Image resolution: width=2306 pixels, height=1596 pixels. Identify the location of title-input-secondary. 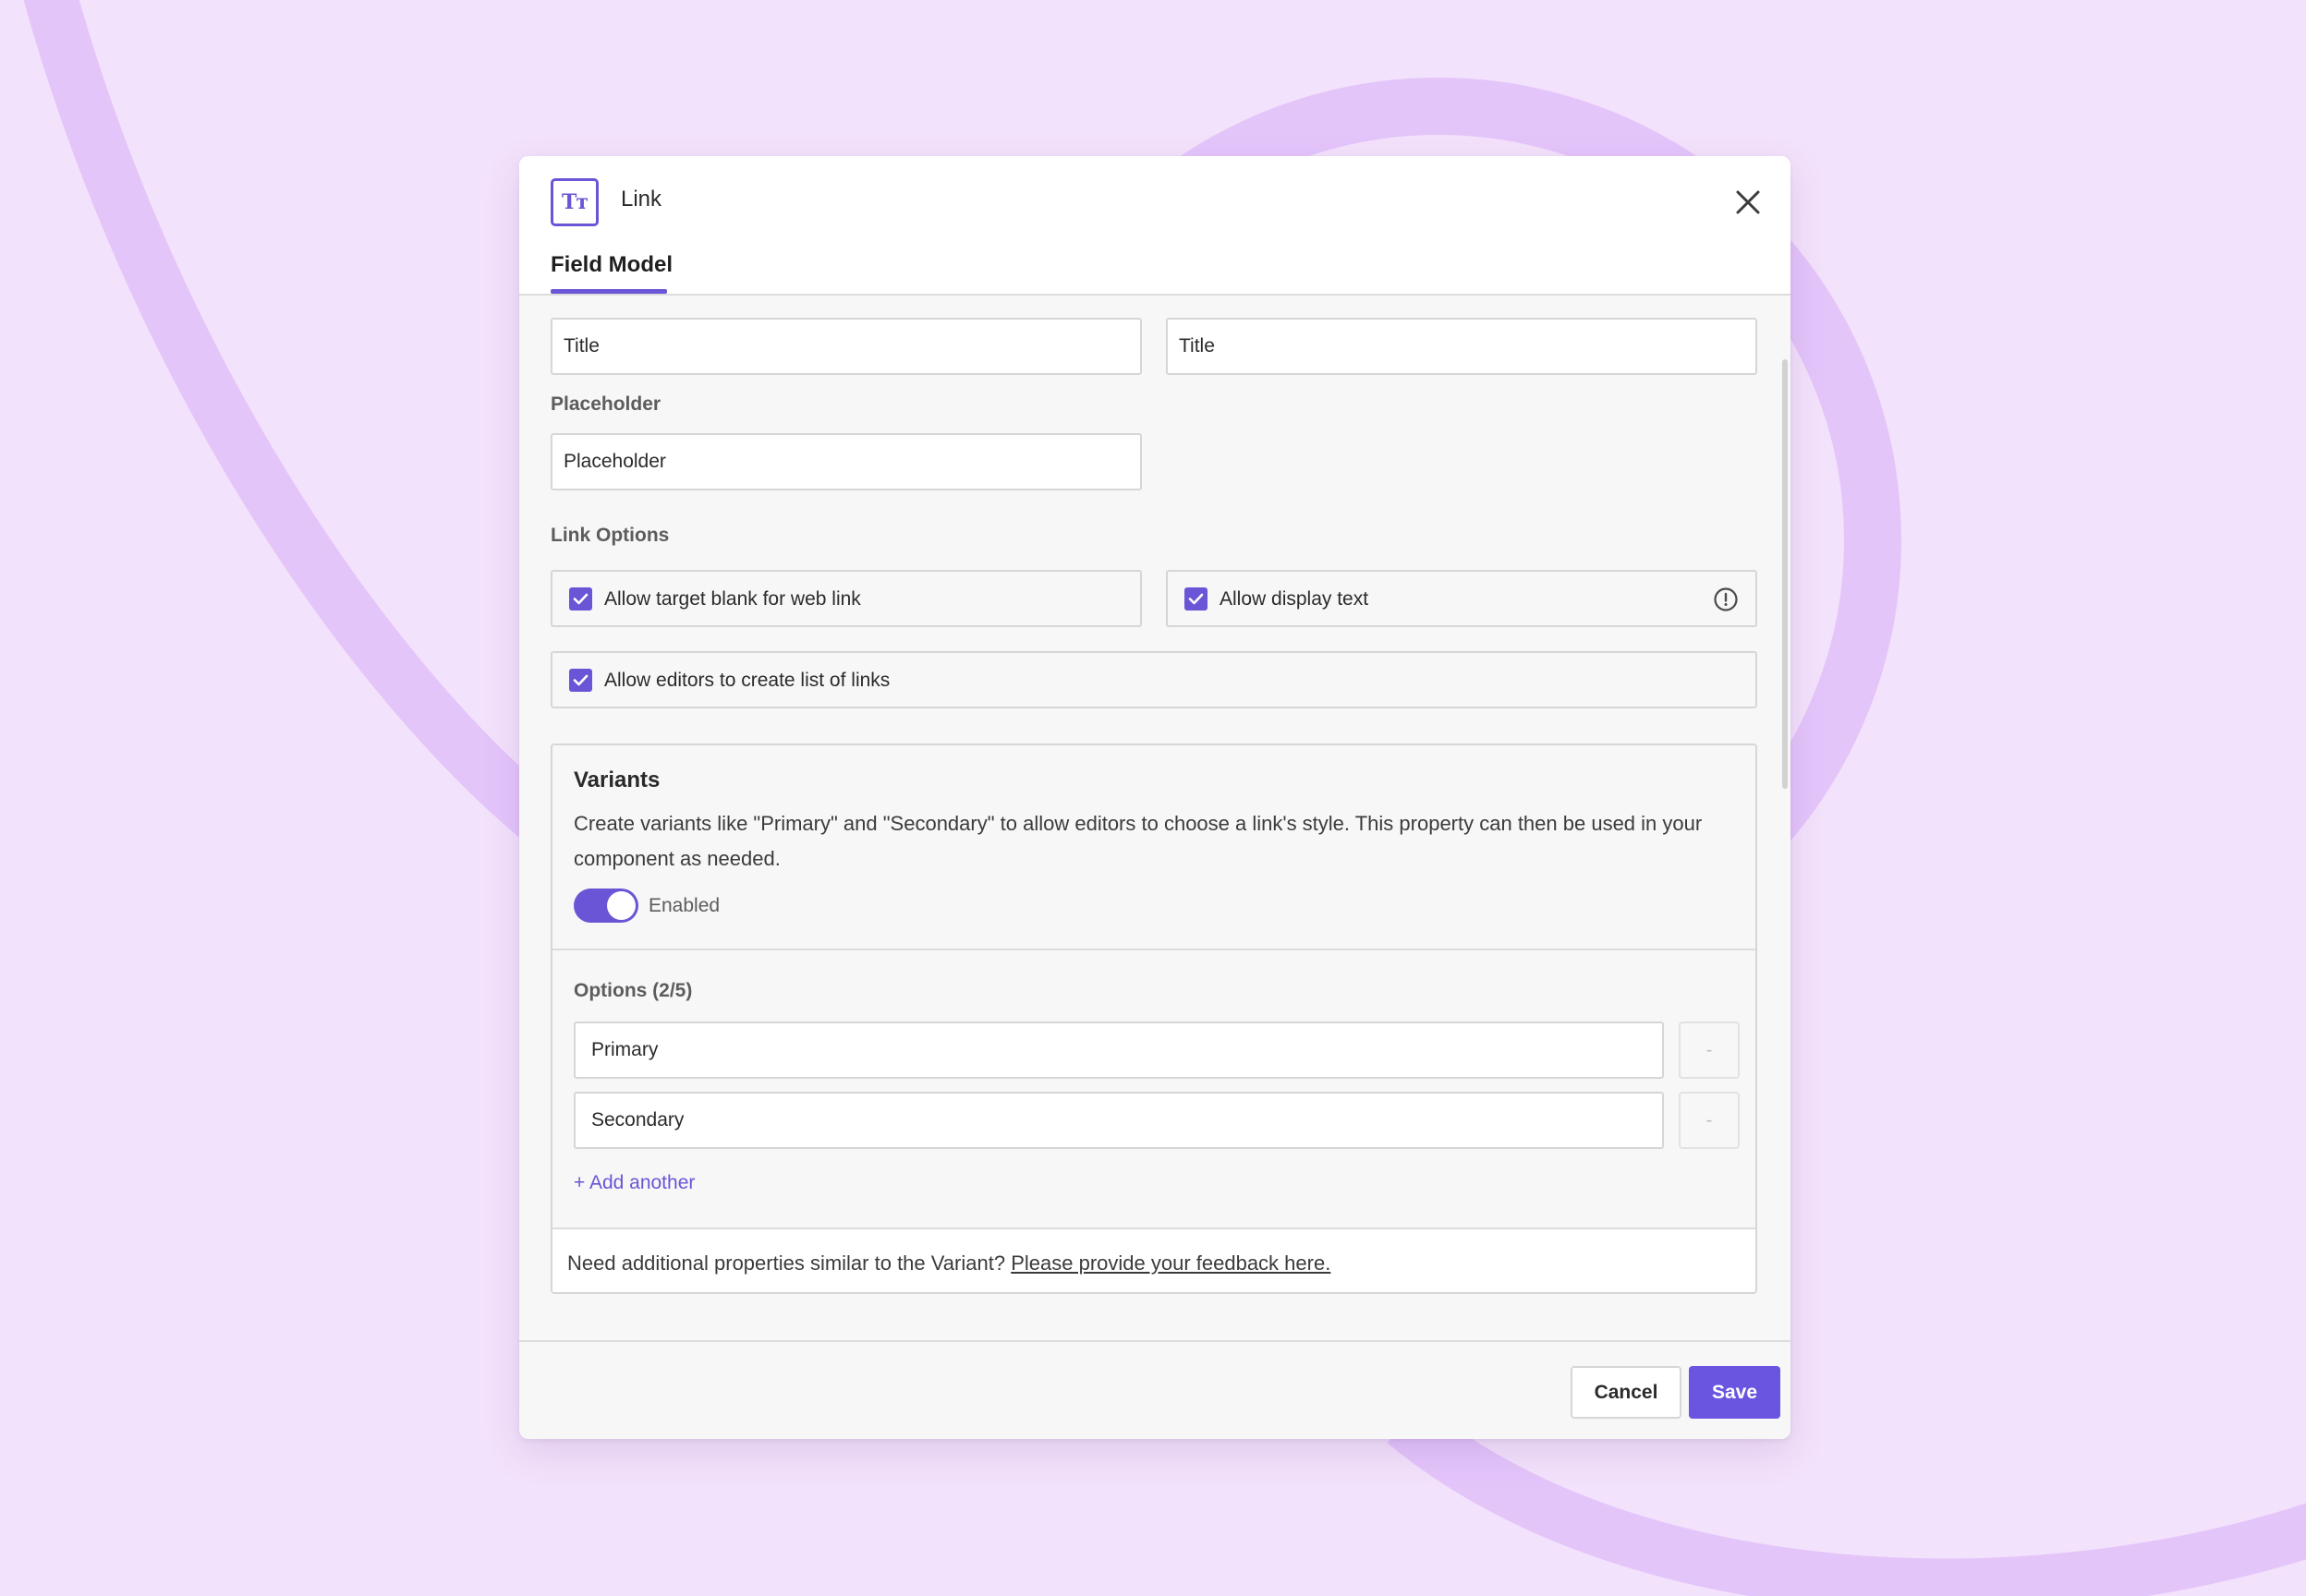
(1461, 346).